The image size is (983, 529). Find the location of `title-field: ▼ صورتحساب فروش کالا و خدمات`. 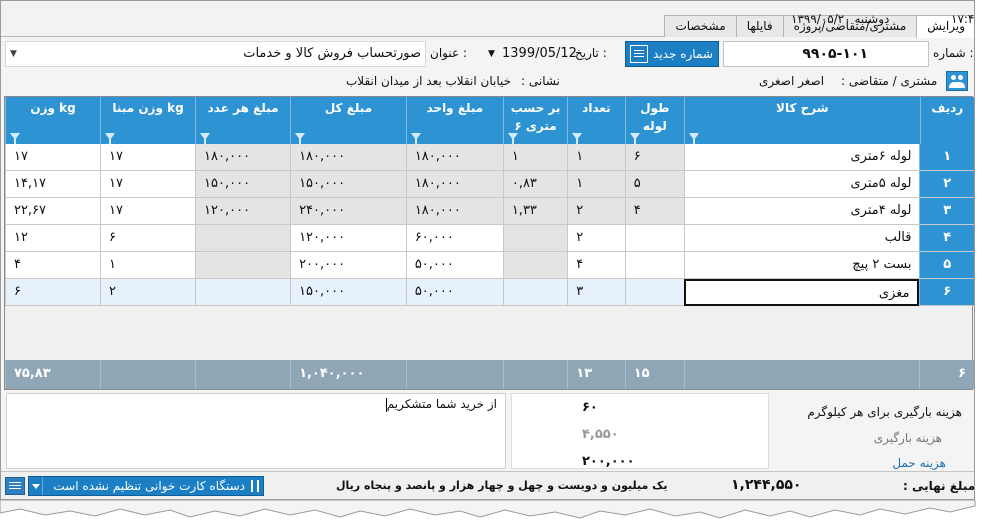

title-field: ▼ صورتحساب فروش کالا و خدمات is located at coordinates (215, 54).